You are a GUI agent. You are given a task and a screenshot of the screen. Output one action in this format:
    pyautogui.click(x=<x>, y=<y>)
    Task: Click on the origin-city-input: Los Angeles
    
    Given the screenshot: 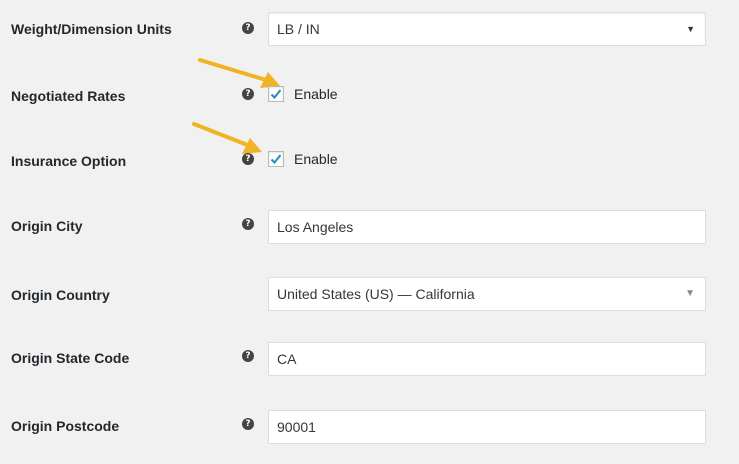 What is the action you would take?
    pyautogui.click(x=487, y=227)
    